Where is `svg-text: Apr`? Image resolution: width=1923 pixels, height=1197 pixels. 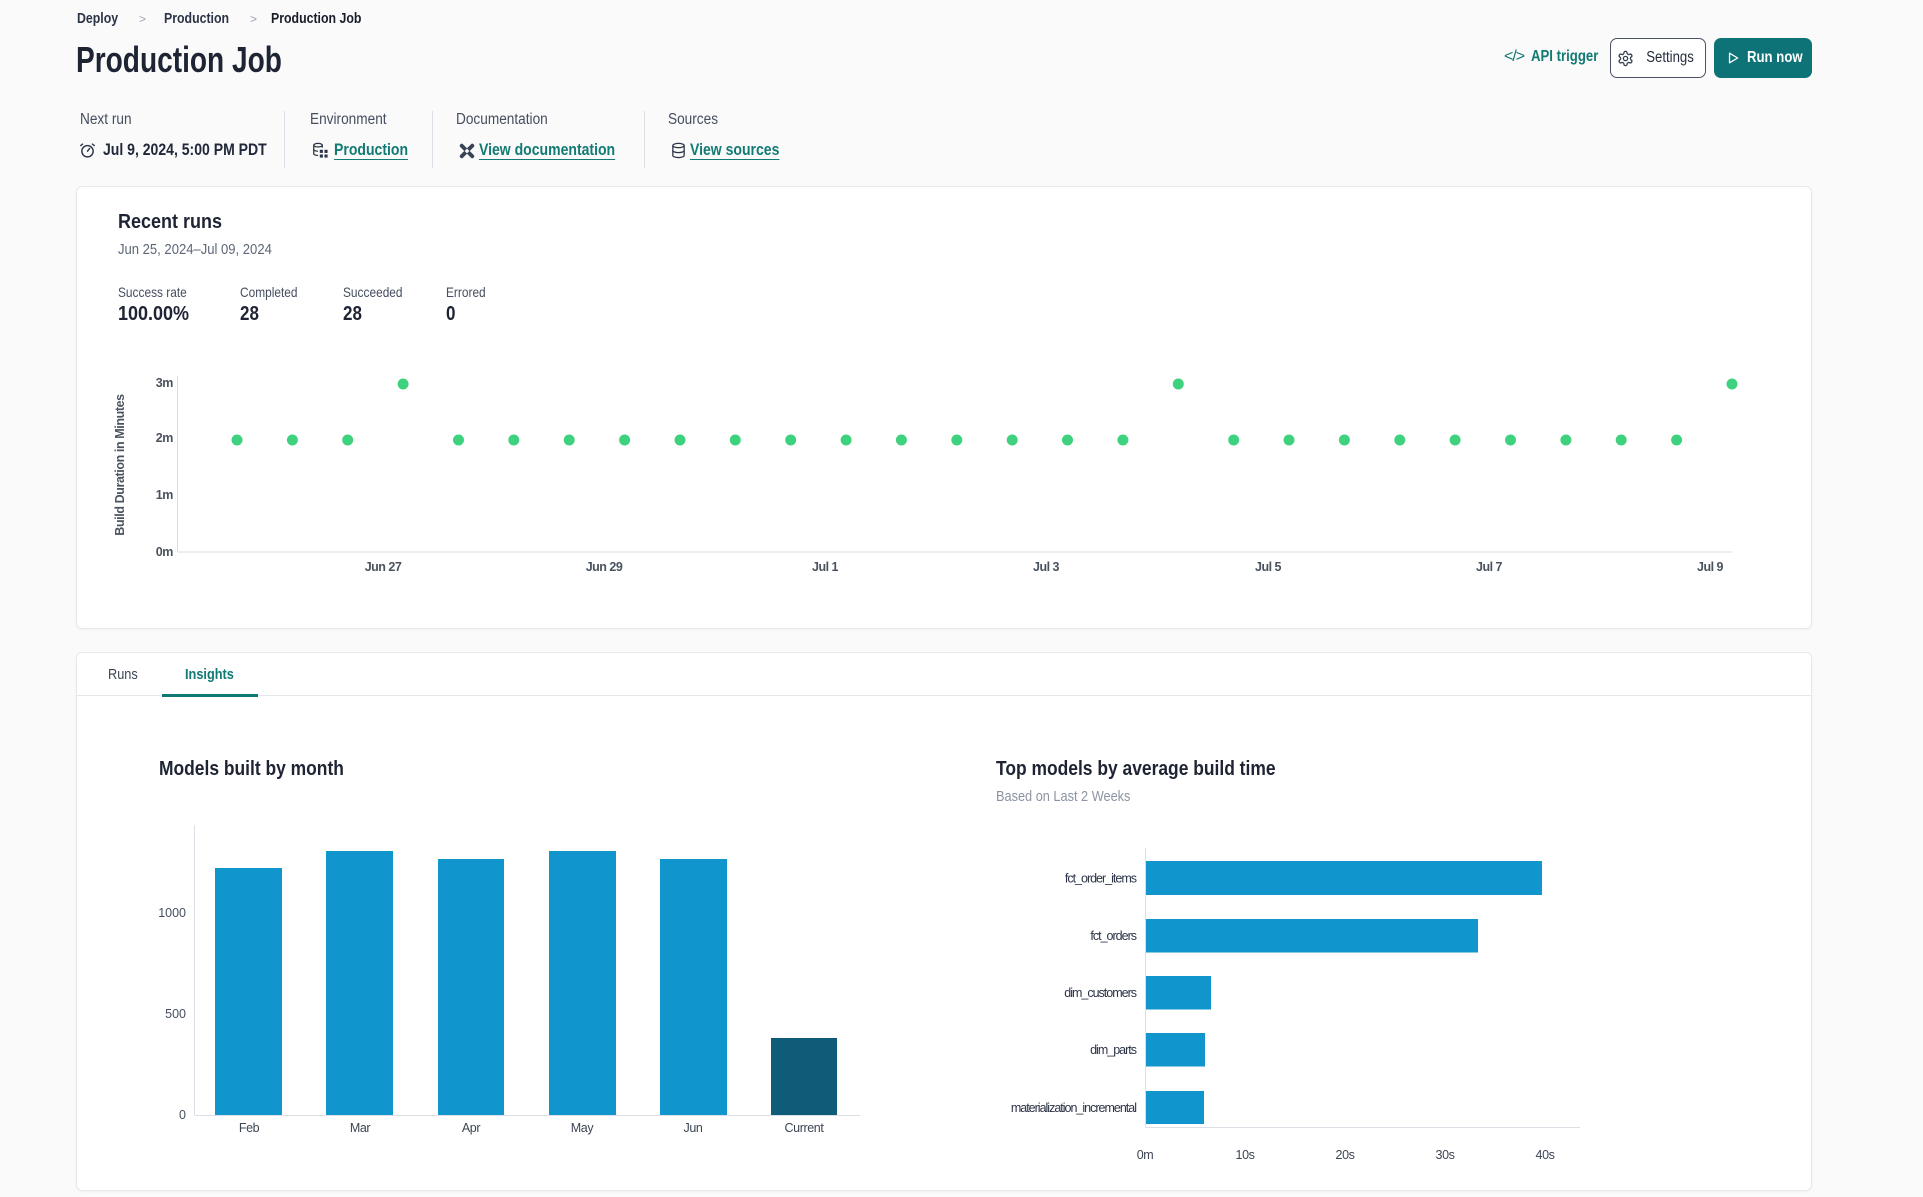 svg-text: Apr is located at coordinates (471, 1128).